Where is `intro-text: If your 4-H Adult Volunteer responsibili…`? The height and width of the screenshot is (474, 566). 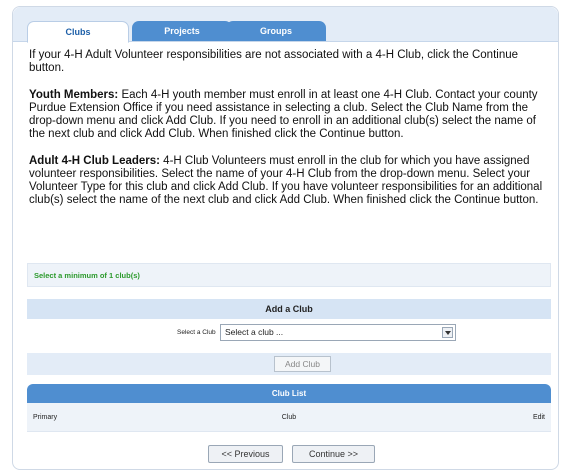 intro-text: If your 4-H Adult Volunteer responsibili… is located at coordinates (274, 61).